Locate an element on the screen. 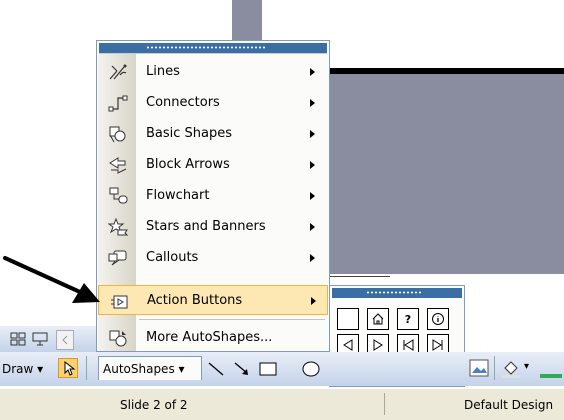 The image size is (564, 420). end-action-icon is located at coordinates (437, 345).